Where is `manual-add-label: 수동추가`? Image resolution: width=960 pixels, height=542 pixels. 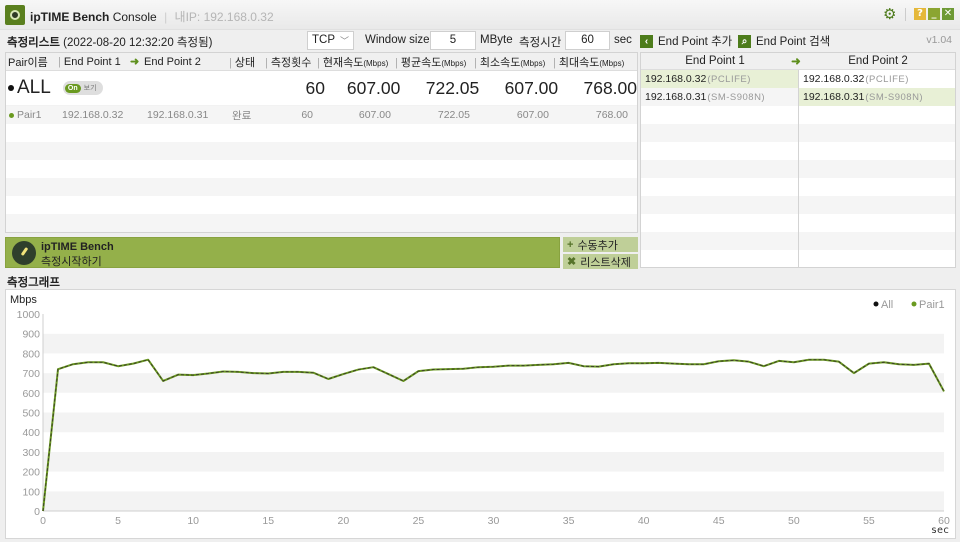 manual-add-label: 수동추가 is located at coordinates (597, 245).